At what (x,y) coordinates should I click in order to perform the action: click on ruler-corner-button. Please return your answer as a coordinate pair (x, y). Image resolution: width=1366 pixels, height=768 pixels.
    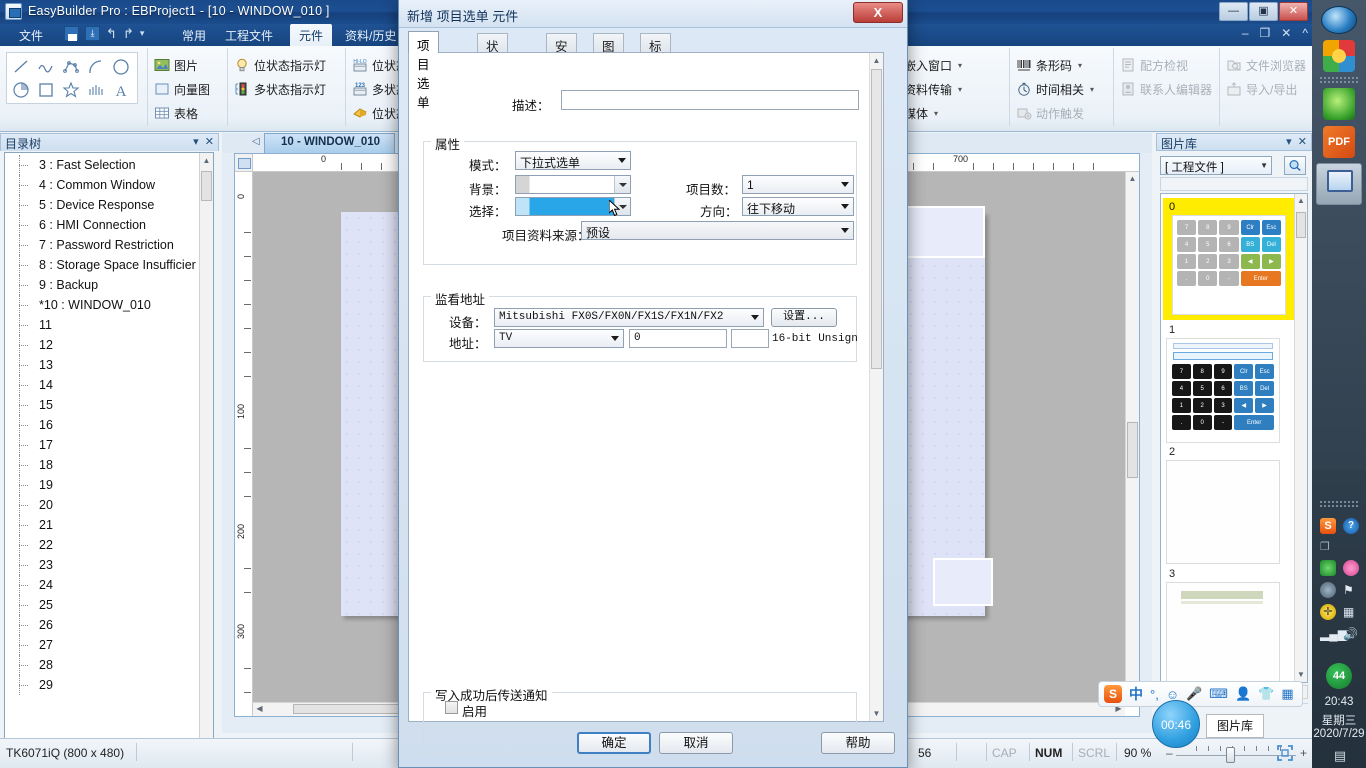
    Looking at the image, I should click on (244, 163).